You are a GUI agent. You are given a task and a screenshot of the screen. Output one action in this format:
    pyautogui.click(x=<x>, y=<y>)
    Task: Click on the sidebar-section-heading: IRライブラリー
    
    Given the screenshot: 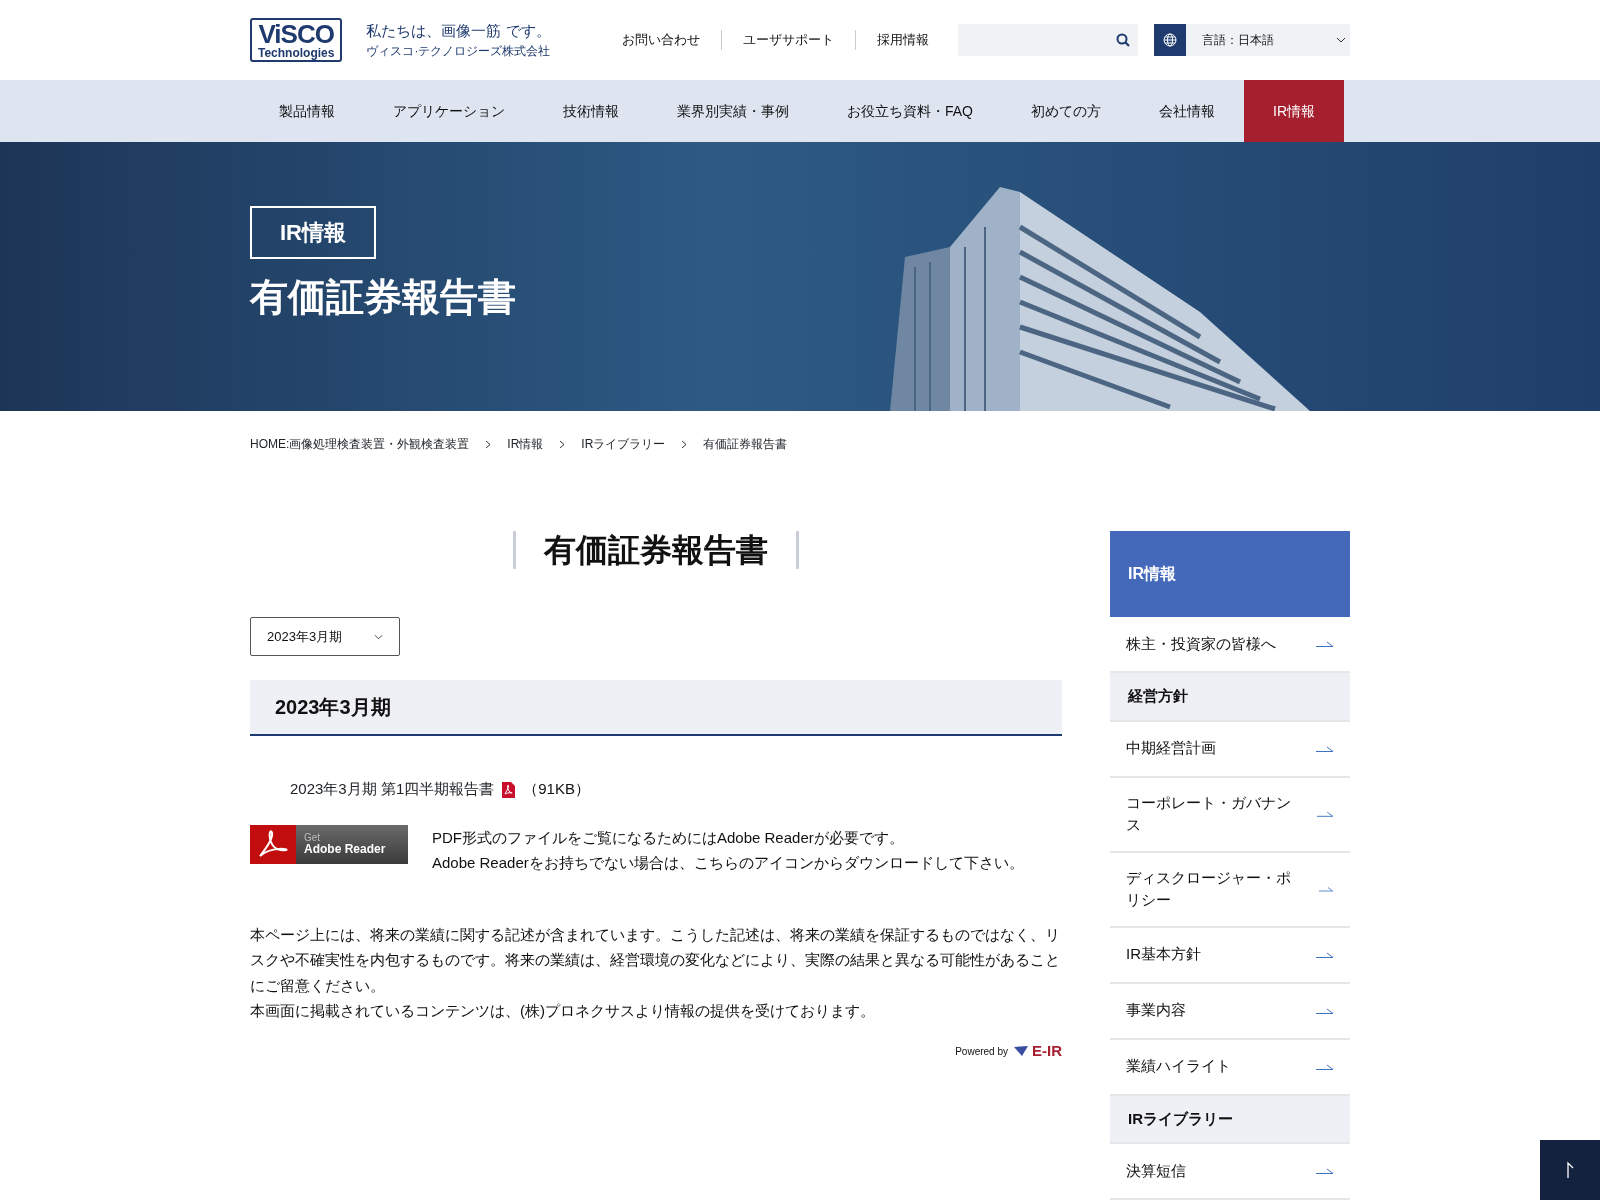 What is the action you would take?
    pyautogui.click(x=1230, y=1119)
    